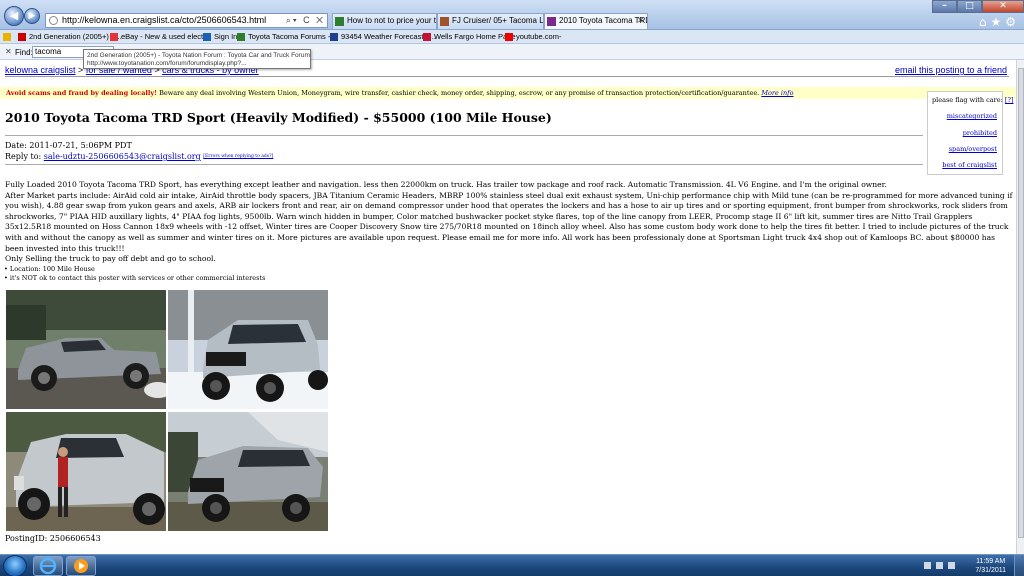 Image resolution: width=1024 pixels, height=576 pixels. What do you see at coordinates (32, 16) in the screenshot?
I see `forward-button: ▶` at bounding box center [32, 16].